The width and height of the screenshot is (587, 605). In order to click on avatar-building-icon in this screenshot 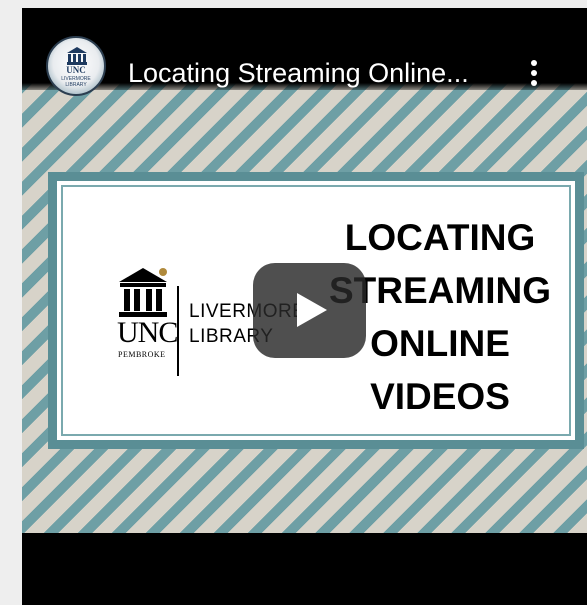, I will do `click(77, 56)`.